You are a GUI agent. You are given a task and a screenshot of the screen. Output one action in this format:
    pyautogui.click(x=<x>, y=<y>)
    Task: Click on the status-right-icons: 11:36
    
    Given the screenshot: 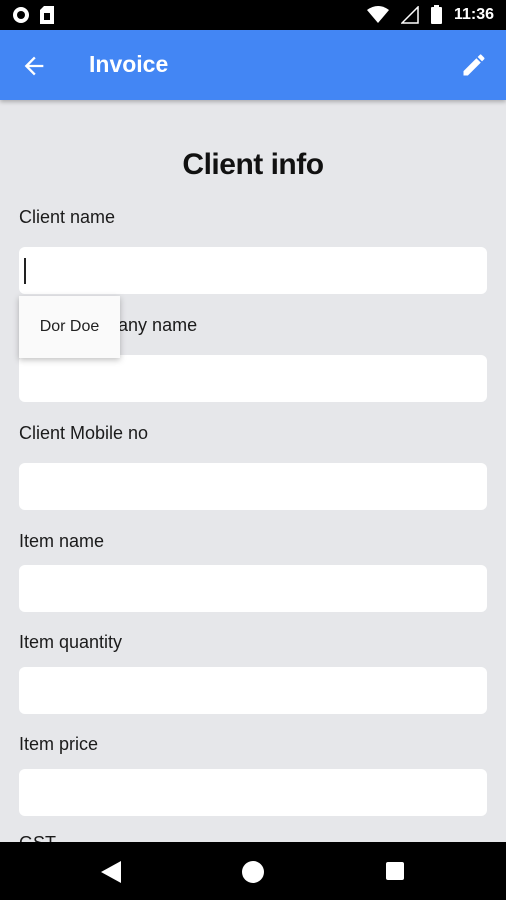 What is the action you would take?
    pyautogui.click(x=430, y=14)
    